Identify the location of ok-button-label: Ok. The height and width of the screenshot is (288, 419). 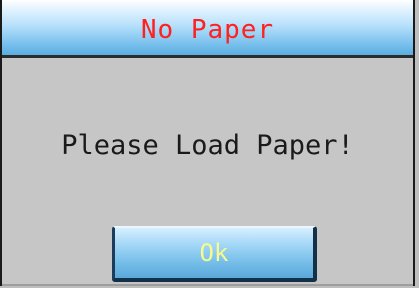
(214, 253).